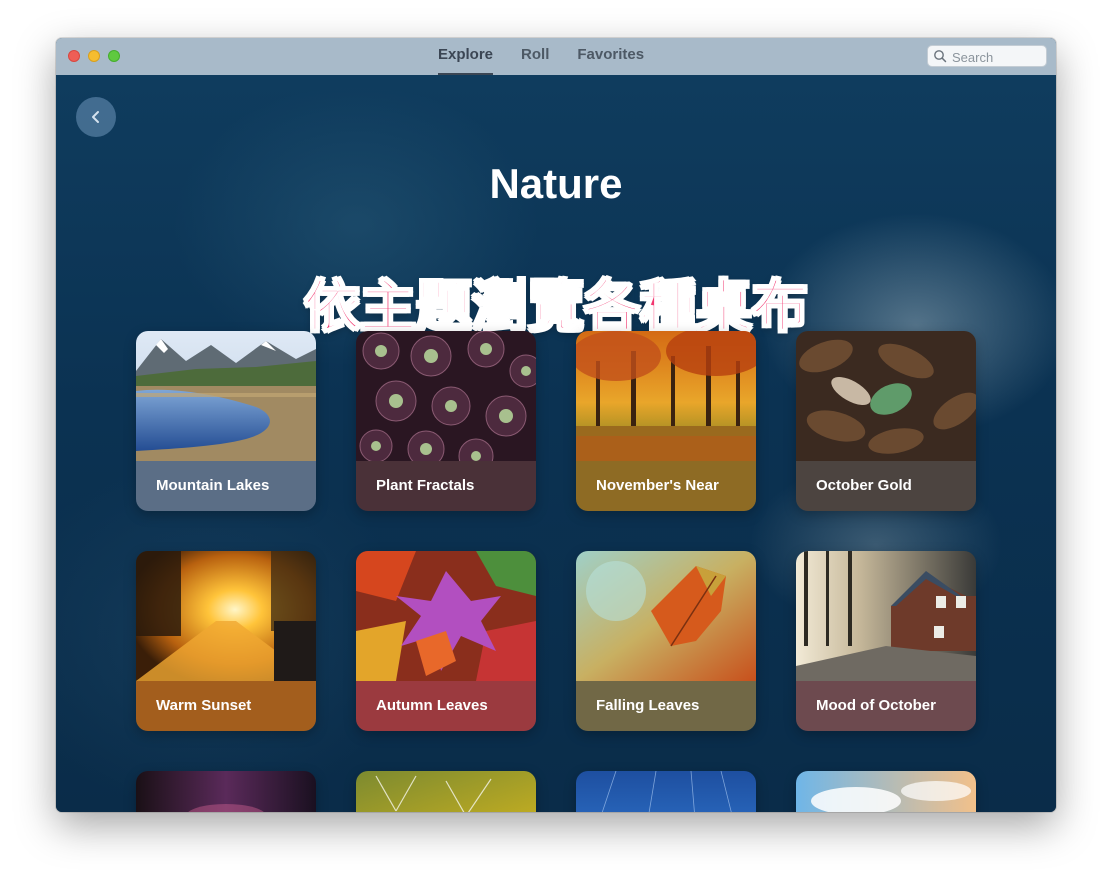 This screenshot has height=886, width=1112. I want to click on falling-leaves-thumbnail, so click(666, 616).